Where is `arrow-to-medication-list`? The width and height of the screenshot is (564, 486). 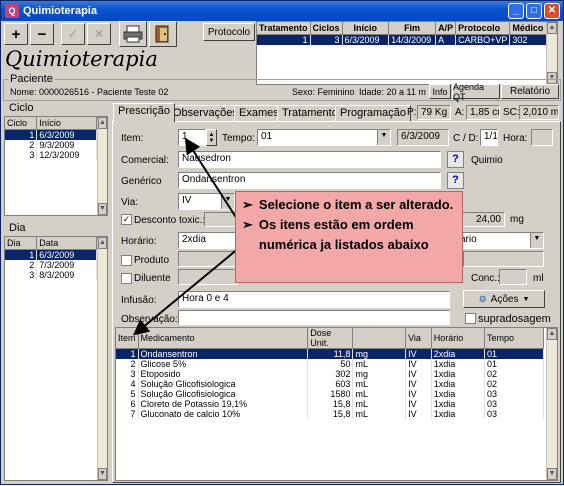
arrow-to-medication-list is located at coordinates (189, 289).